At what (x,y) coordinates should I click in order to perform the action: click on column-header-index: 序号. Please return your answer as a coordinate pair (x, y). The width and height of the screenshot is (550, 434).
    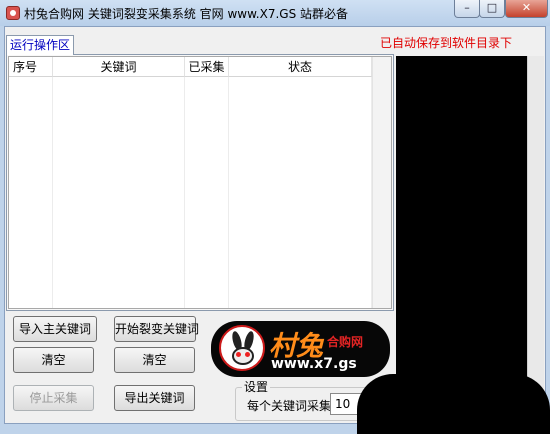
    Looking at the image, I should click on (31, 67).